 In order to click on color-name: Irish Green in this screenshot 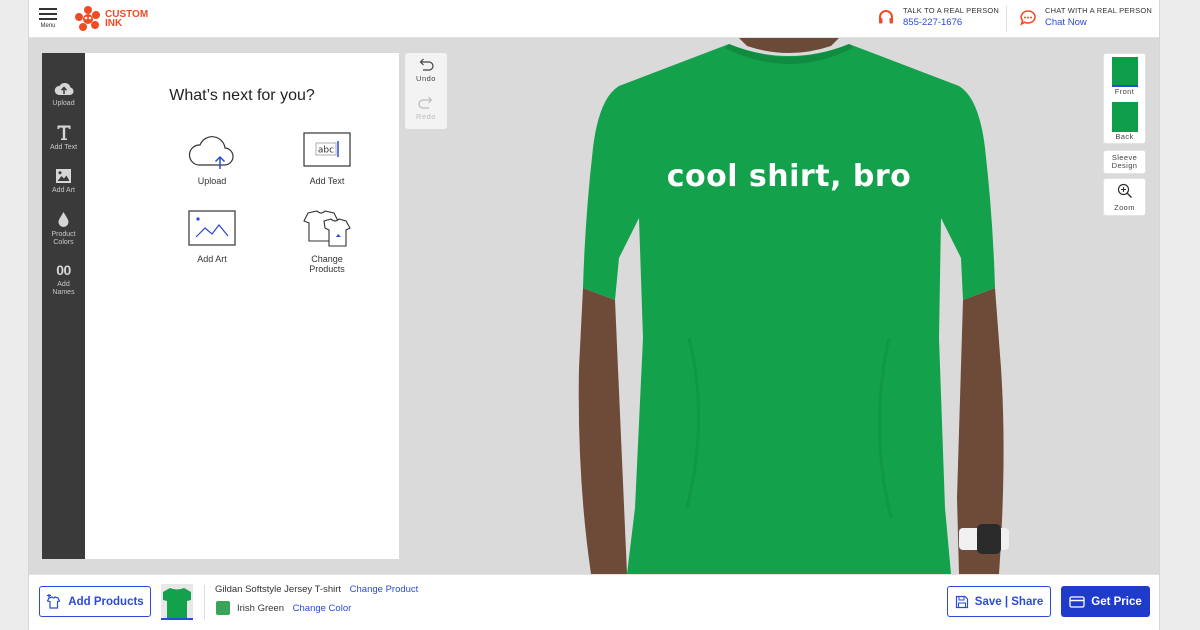, I will do `click(260, 608)`.